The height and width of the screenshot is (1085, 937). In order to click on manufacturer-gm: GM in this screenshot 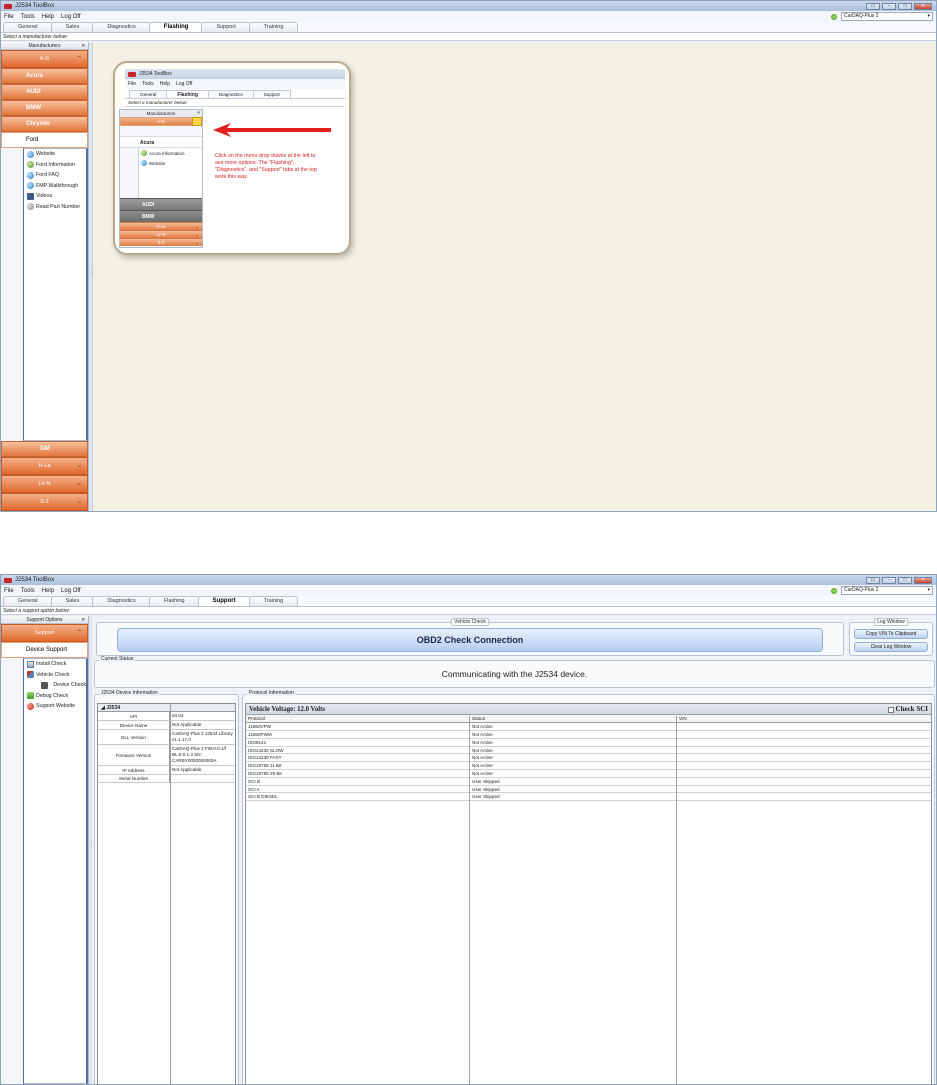, I will do `click(44, 449)`.